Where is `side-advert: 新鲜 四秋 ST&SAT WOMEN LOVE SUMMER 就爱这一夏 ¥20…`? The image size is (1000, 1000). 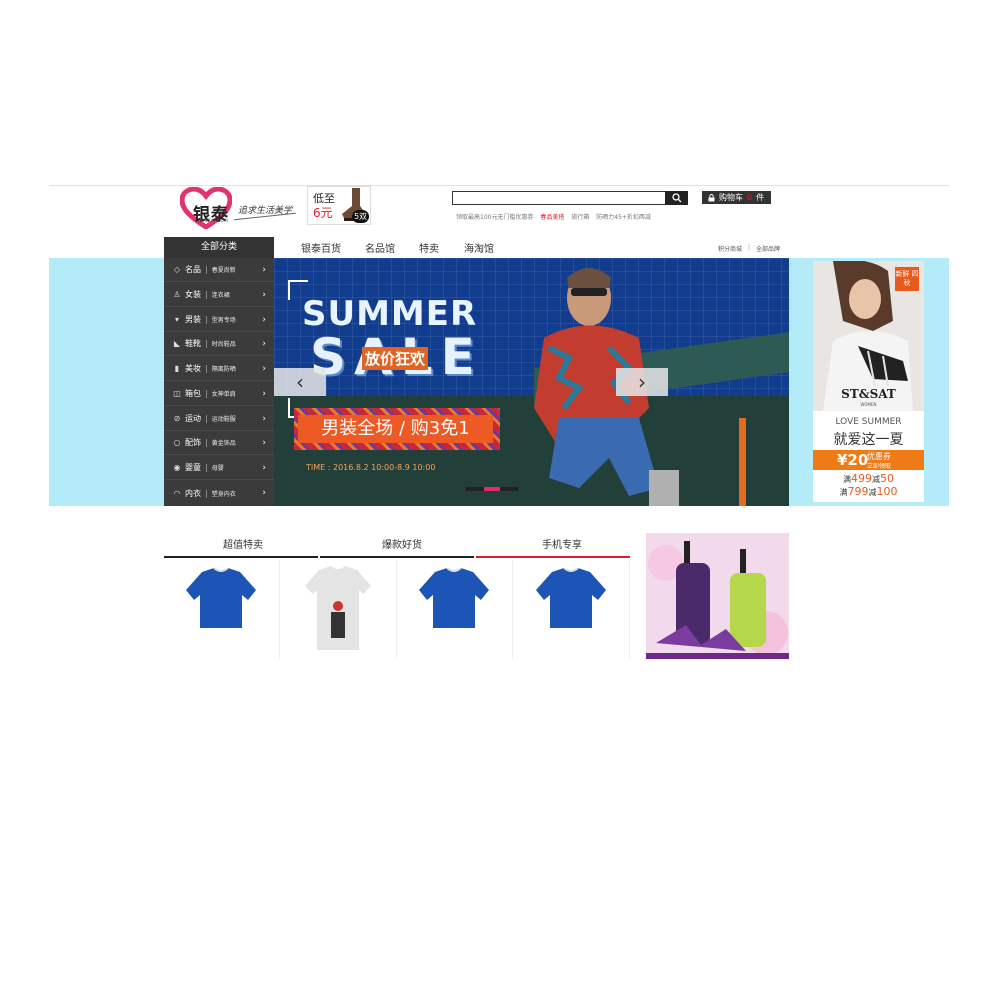 side-advert: 新鲜 四秋 ST&SAT WOMEN LOVE SUMMER 就爱这一夏 ¥20… is located at coordinates (868, 381).